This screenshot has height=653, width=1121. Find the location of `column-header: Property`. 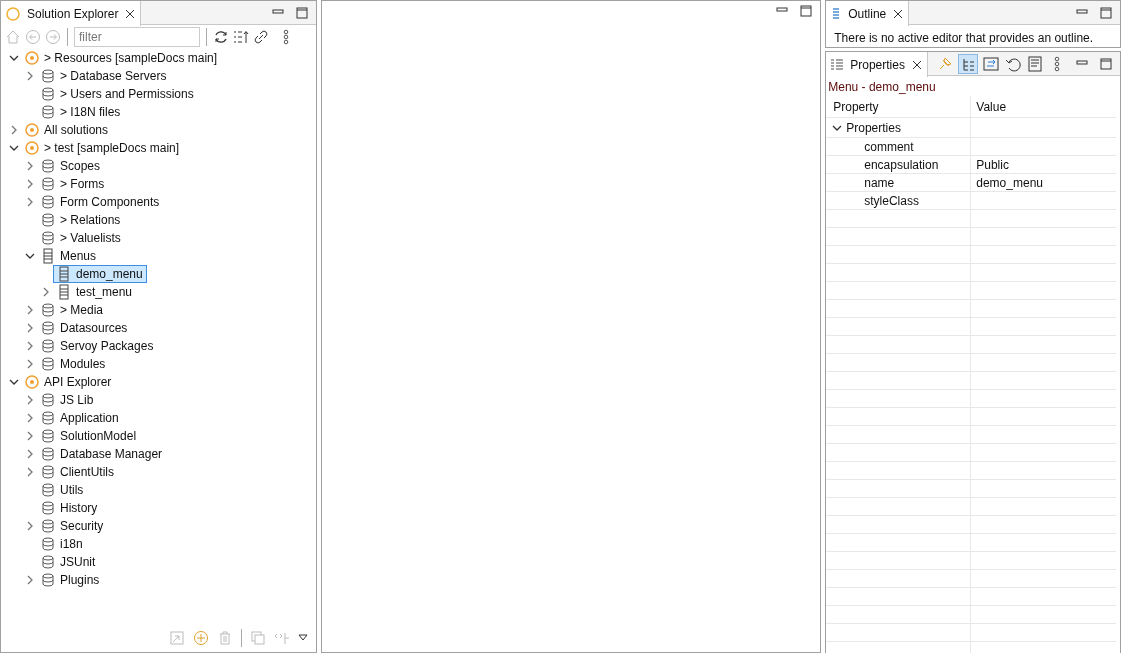

column-header: Property is located at coordinates (856, 107).